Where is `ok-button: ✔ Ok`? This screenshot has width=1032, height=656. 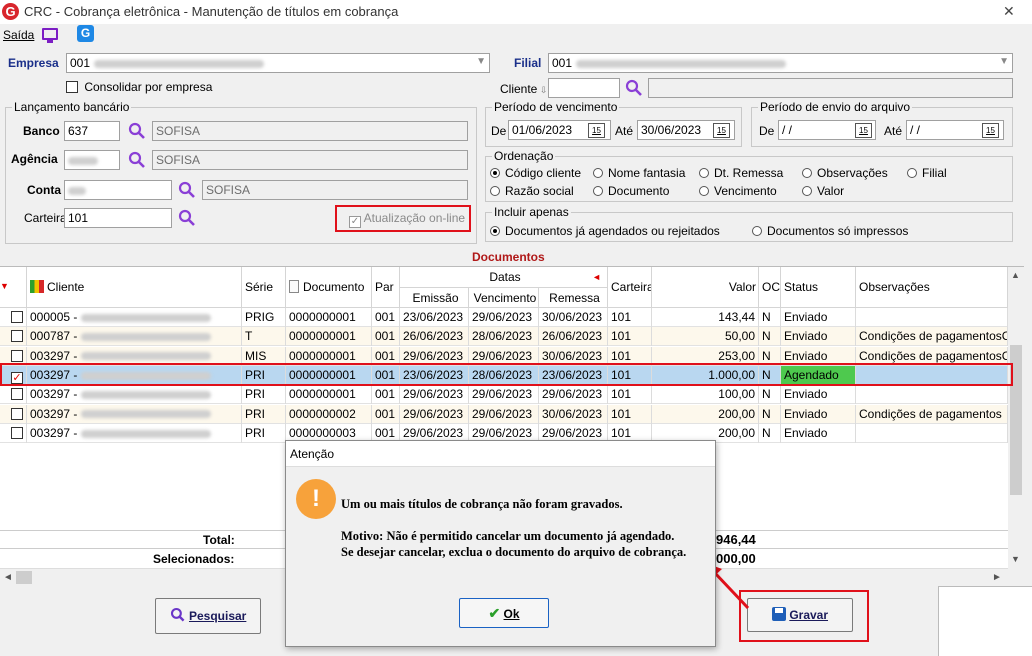 ok-button: ✔ Ok is located at coordinates (504, 613).